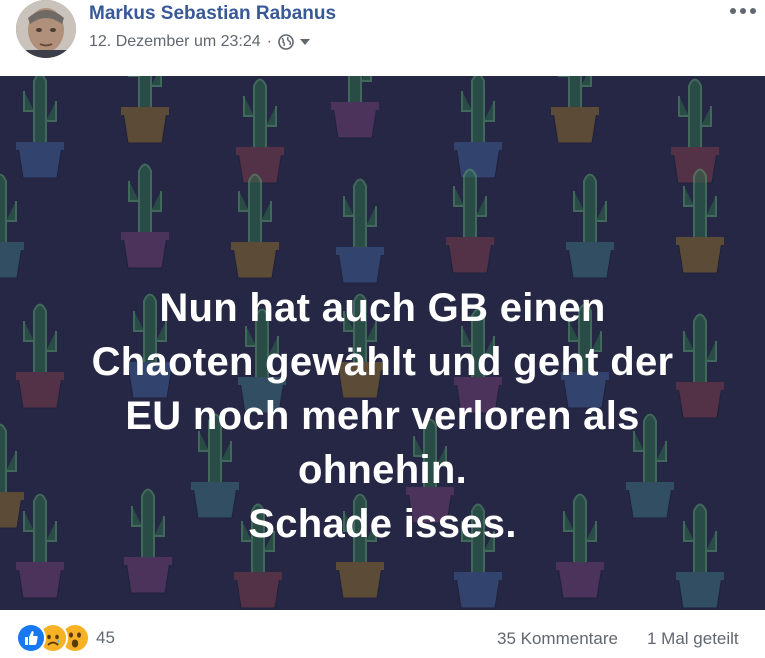 Image resolution: width=765 pixels, height=658 pixels. What do you see at coordinates (286, 42) in the screenshot?
I see `globe-icon` at bounding box center [286, 42].